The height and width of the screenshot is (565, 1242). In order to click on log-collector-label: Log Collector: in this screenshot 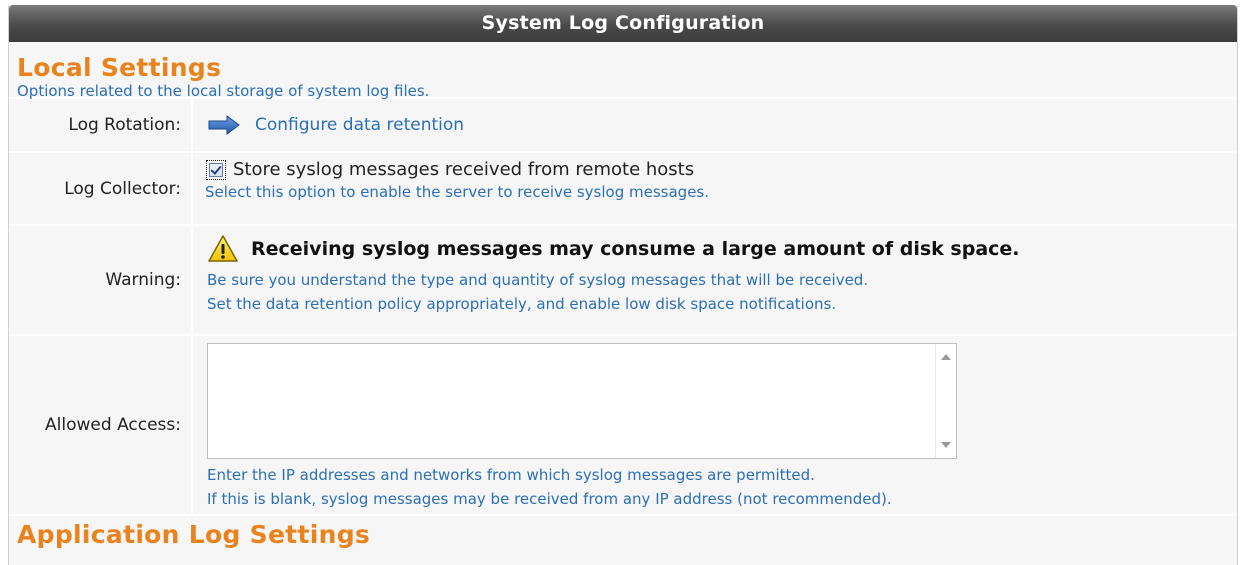, I will do `click(101, 188)`.